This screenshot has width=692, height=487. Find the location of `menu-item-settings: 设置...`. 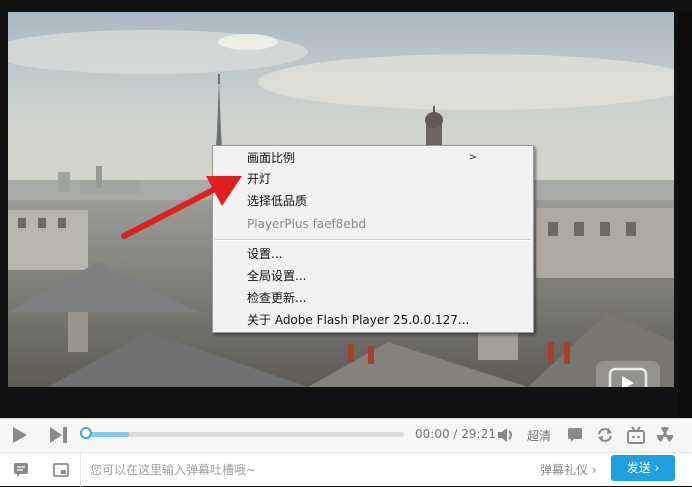

menu-item-settings: 设置... is located at coordinates (373, 254).